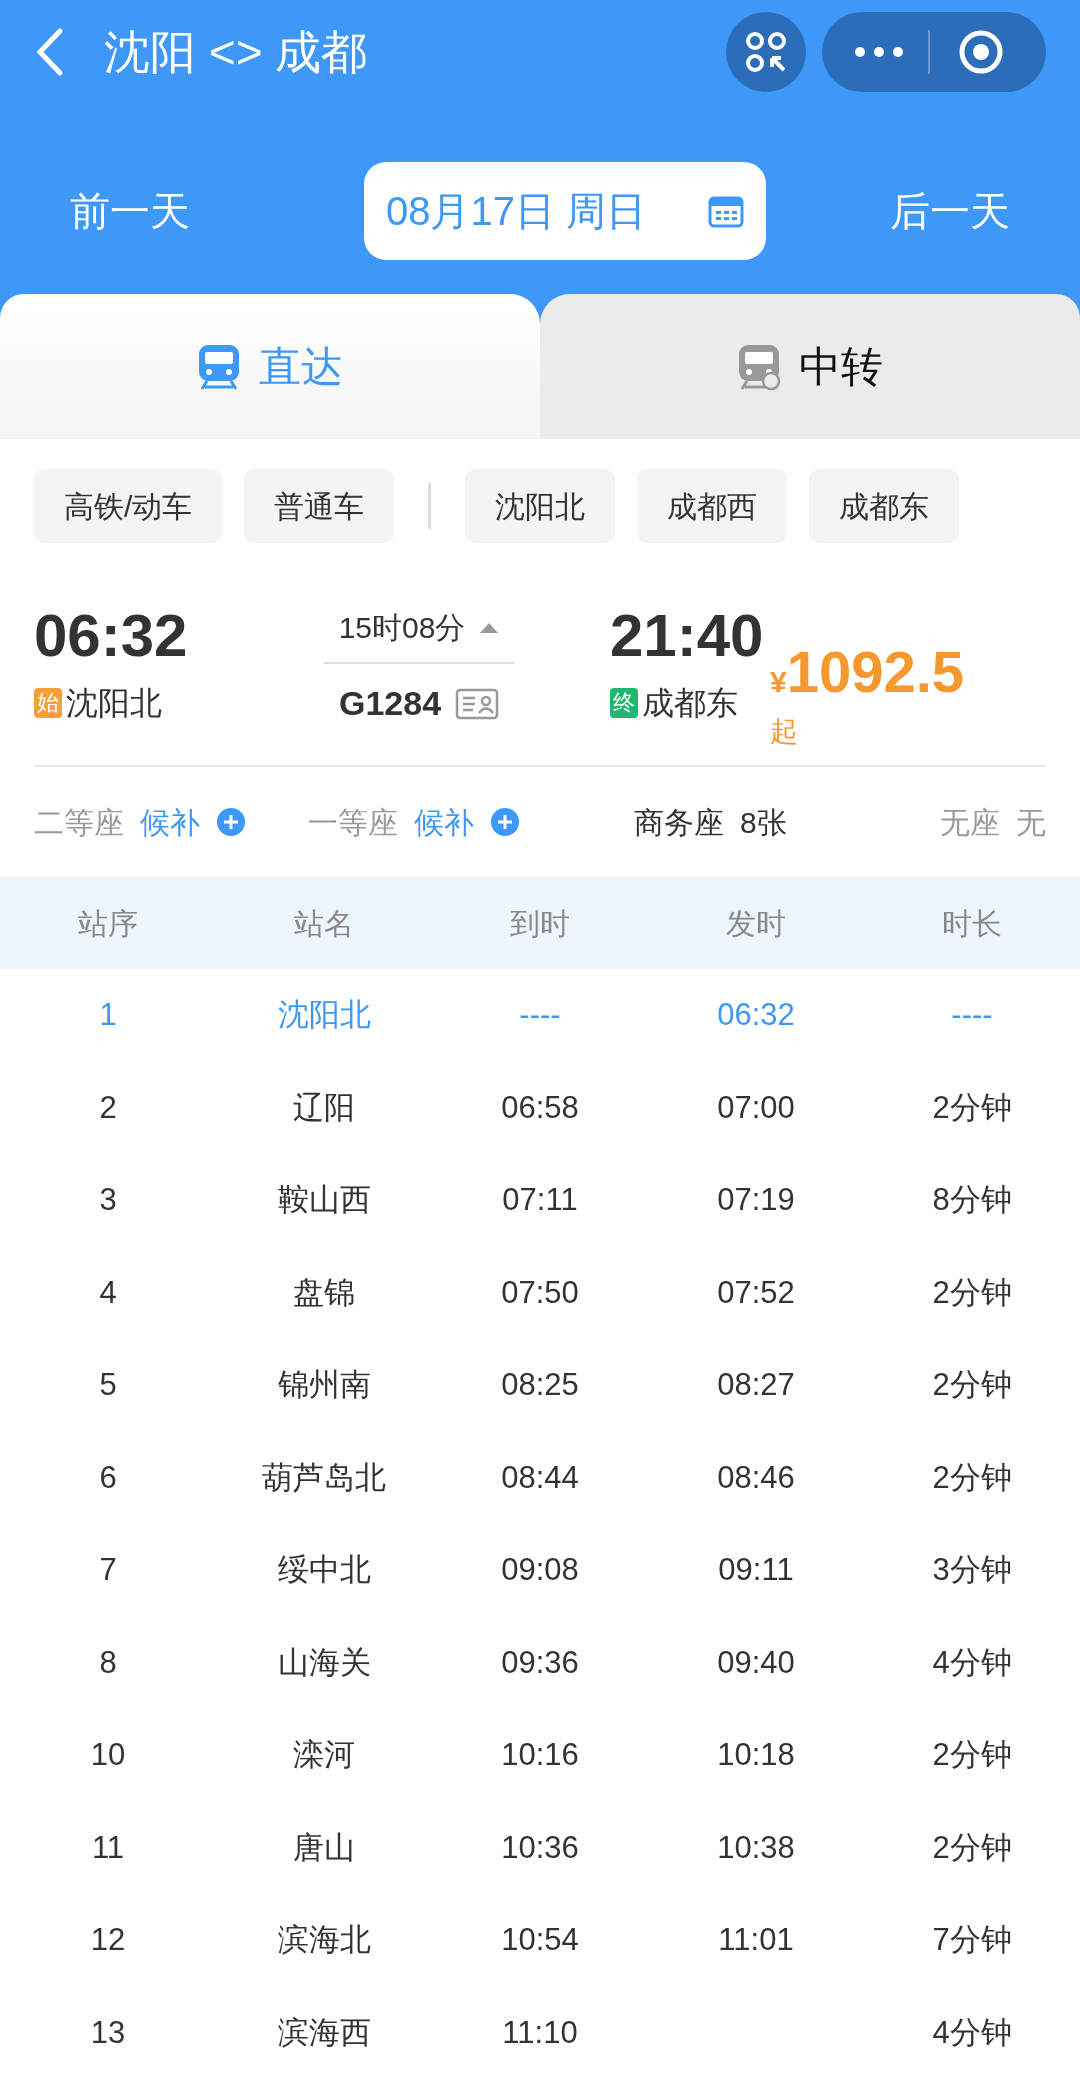  I want to click on table-cell-text: 8, so click(108, 1662).